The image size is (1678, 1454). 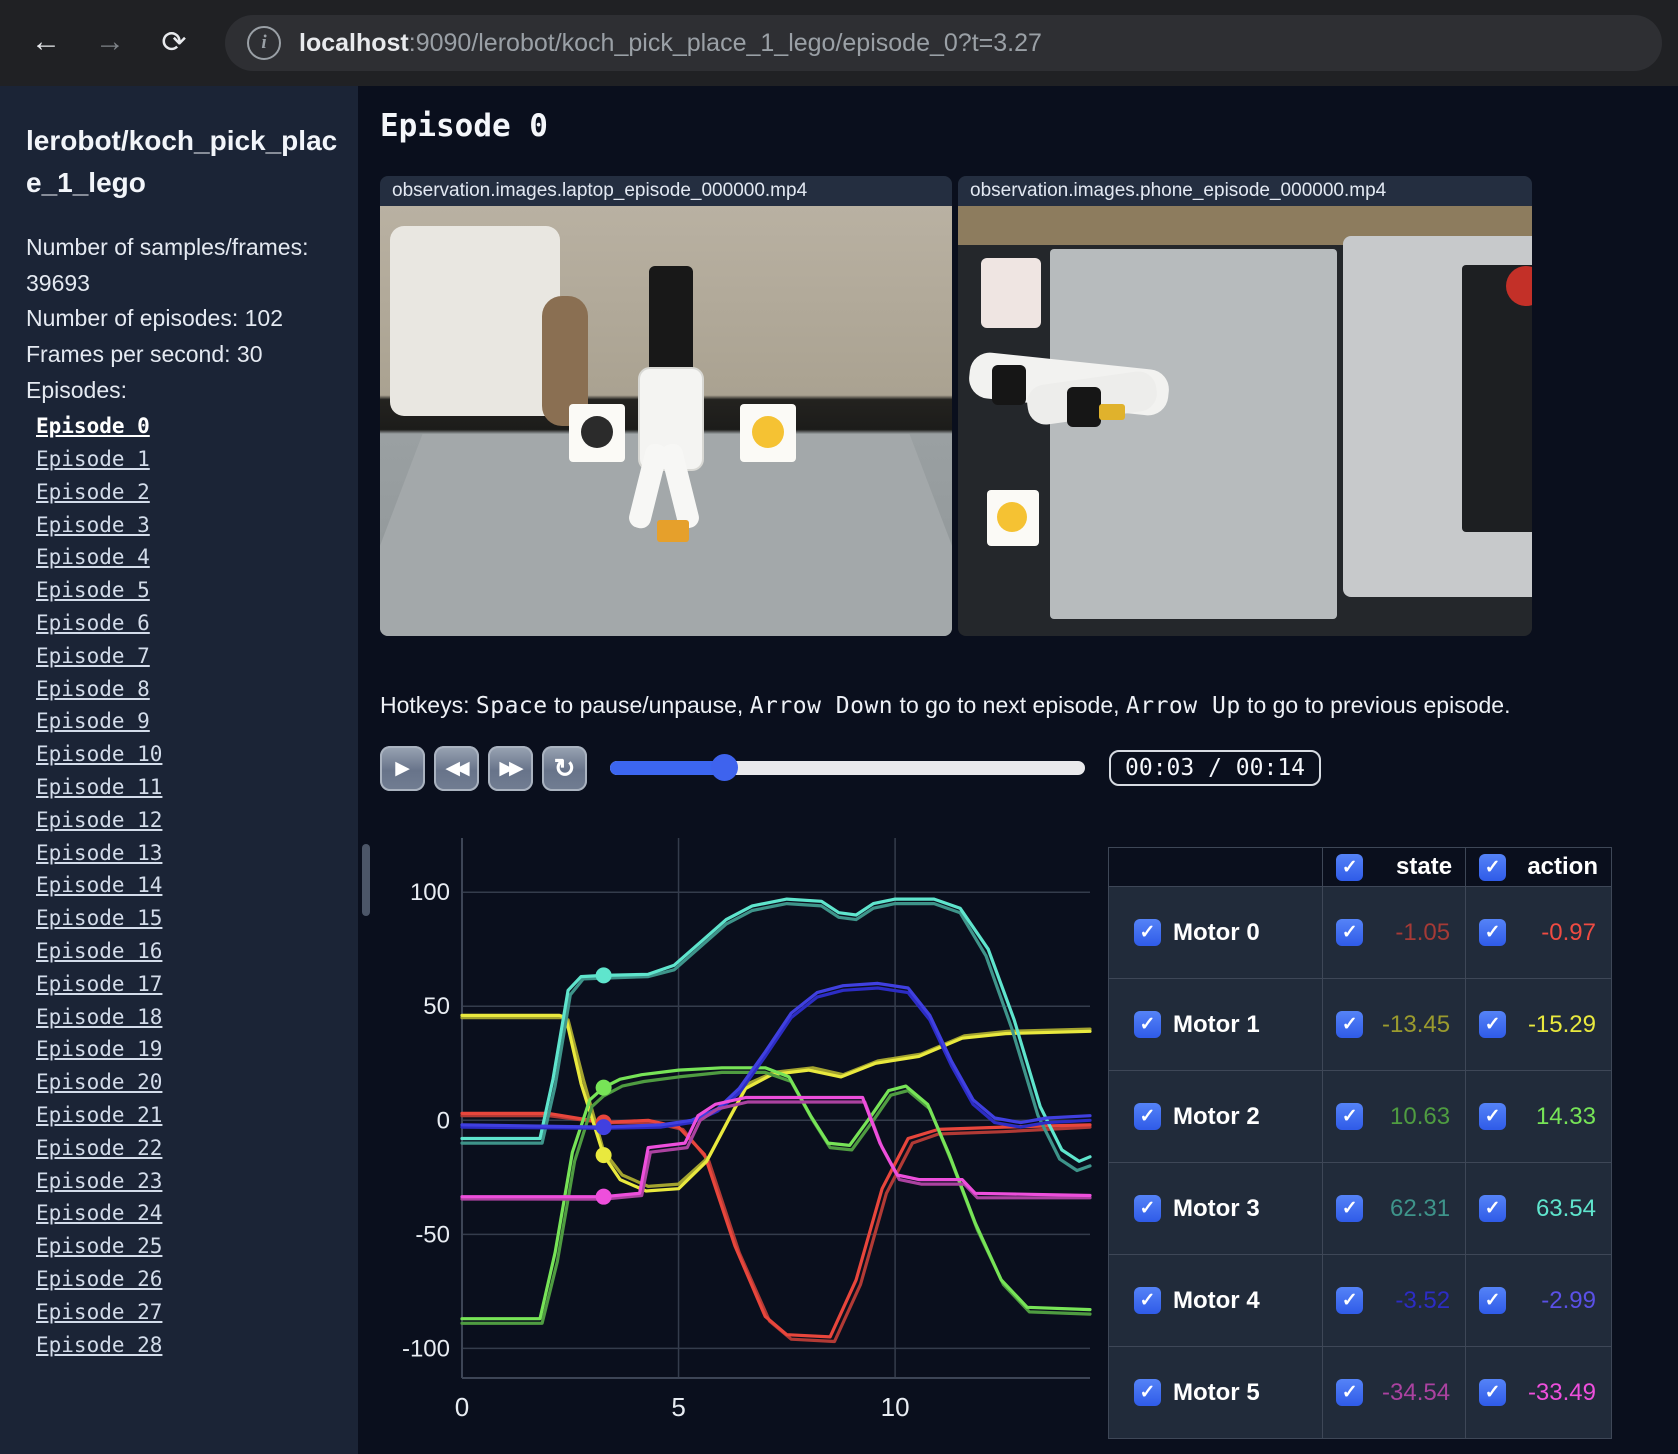 I want to click on smiley-face-top, so click(x=1011, y=516).